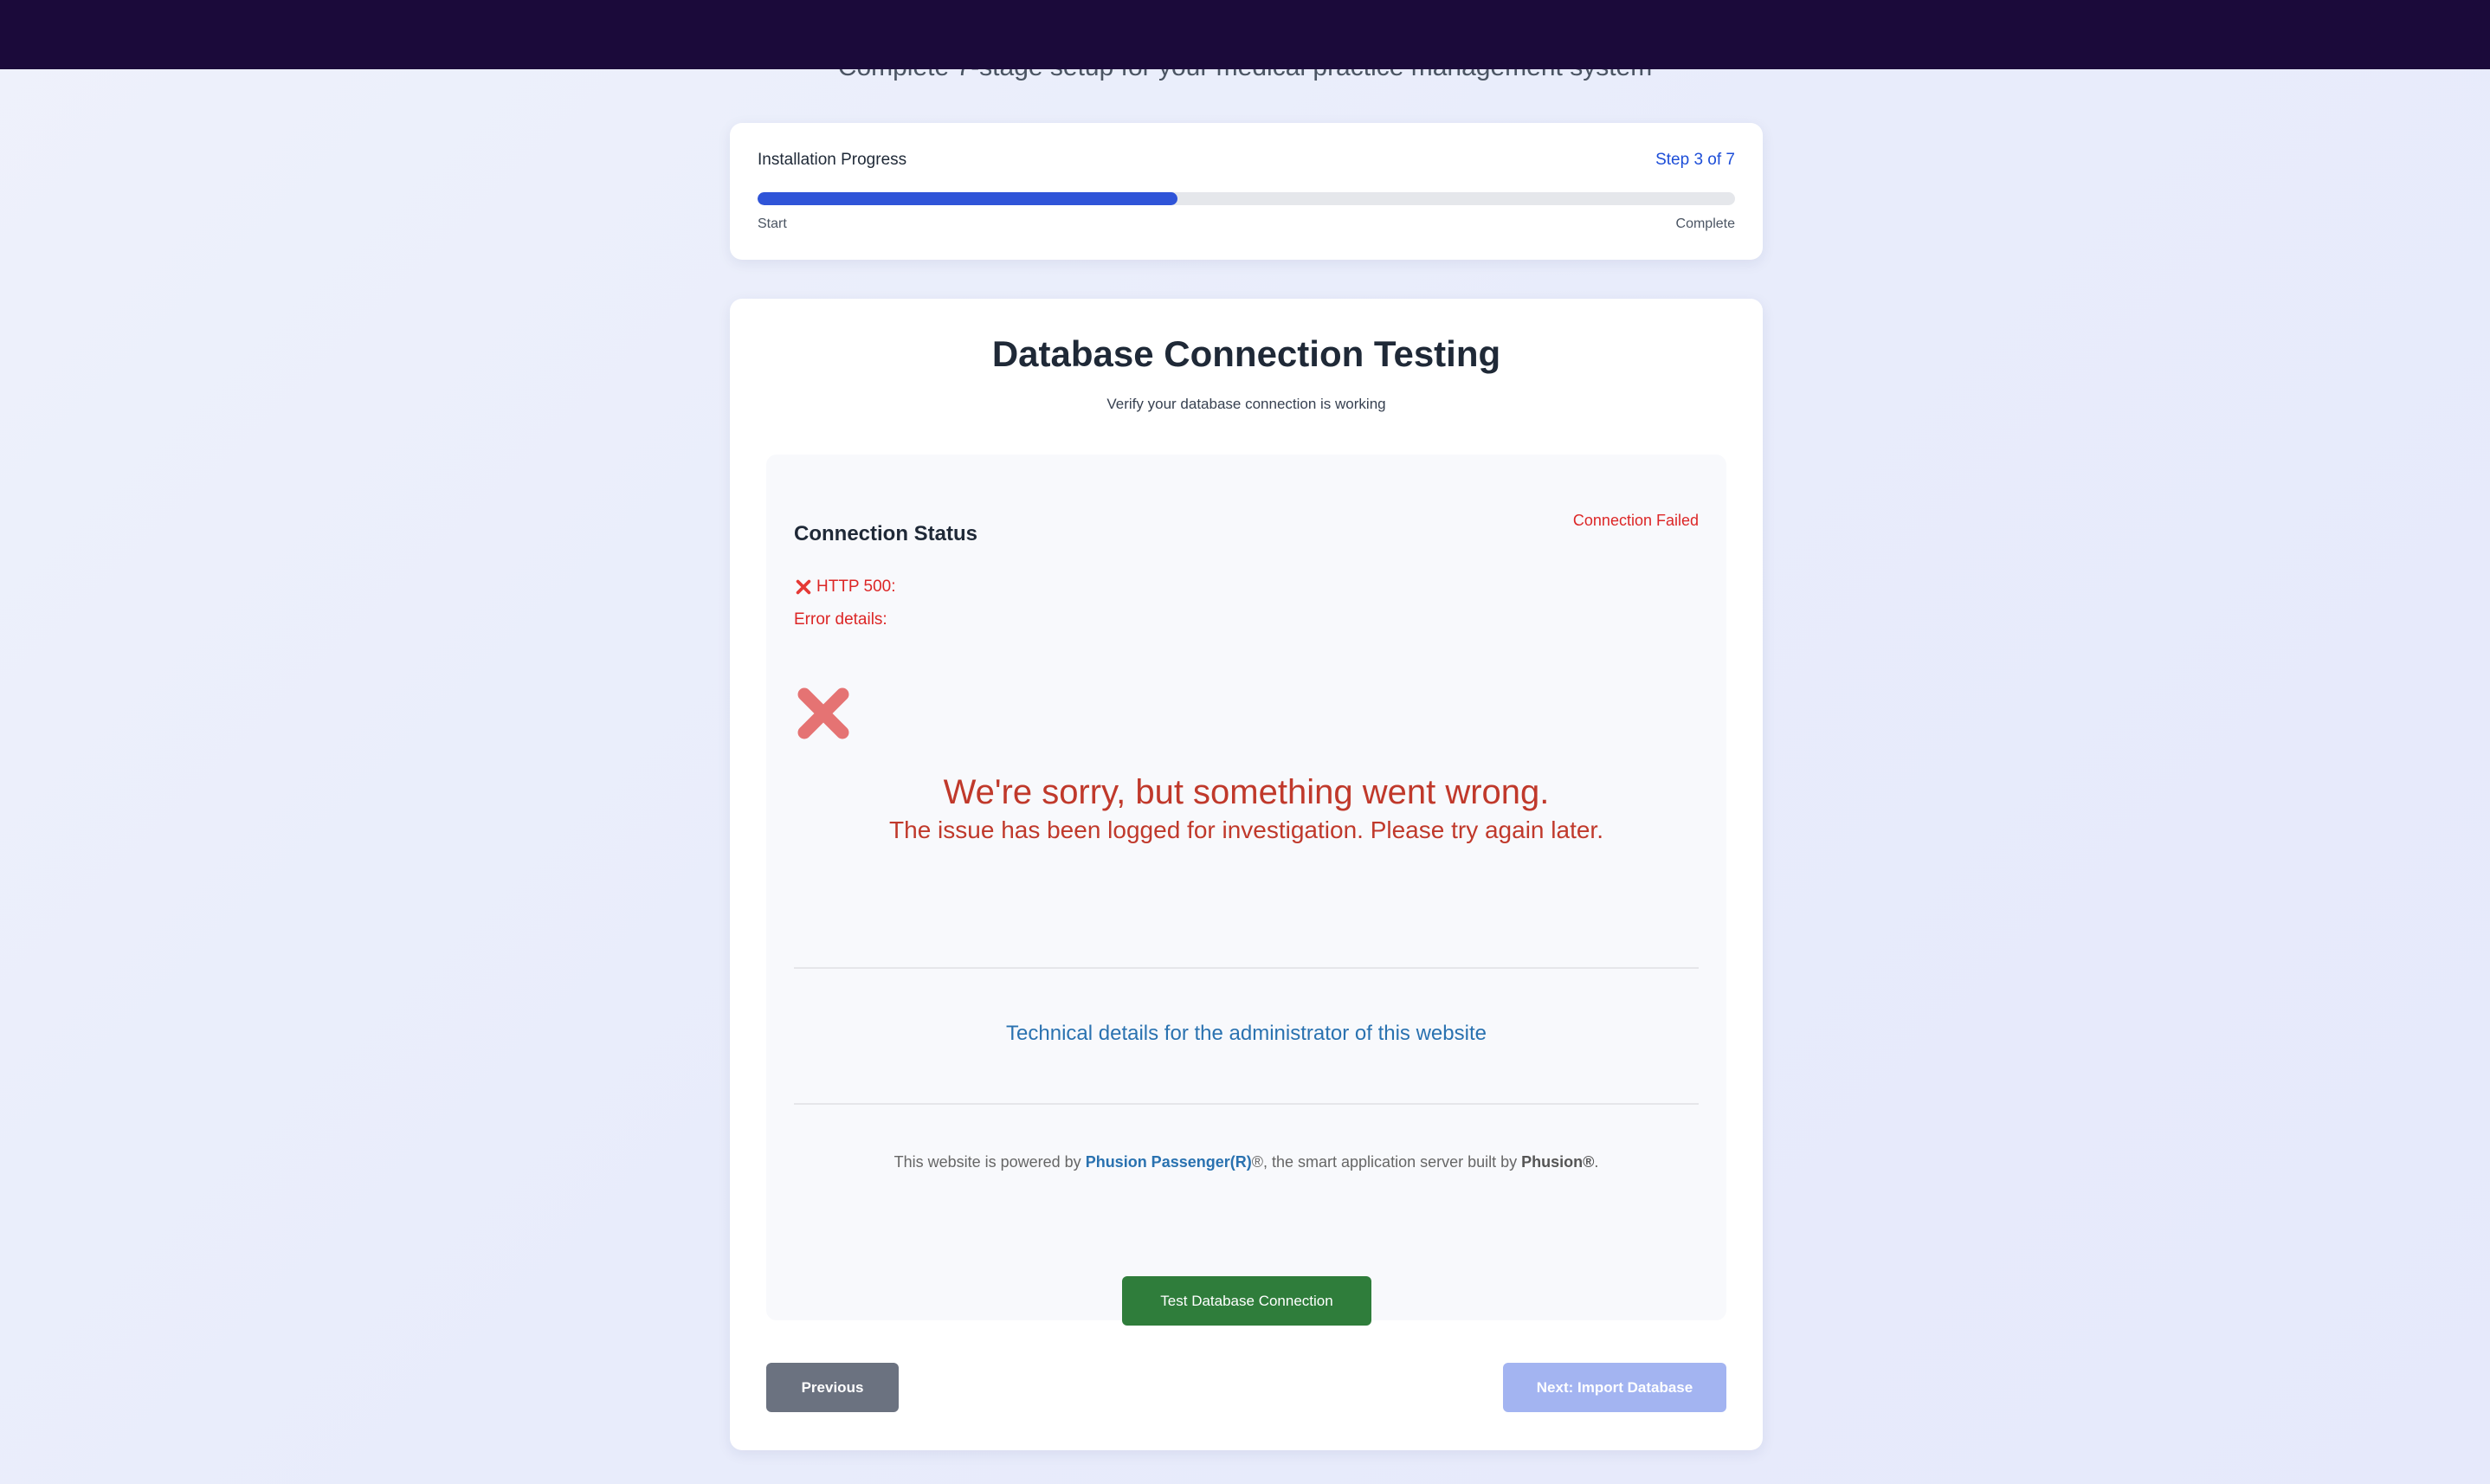 The image size is (2490, 1484). What do you see at coordinates (886, 533) in the screenshot?
I see `connection-status-heading: Connection Status` at bounding box center [886, 533].